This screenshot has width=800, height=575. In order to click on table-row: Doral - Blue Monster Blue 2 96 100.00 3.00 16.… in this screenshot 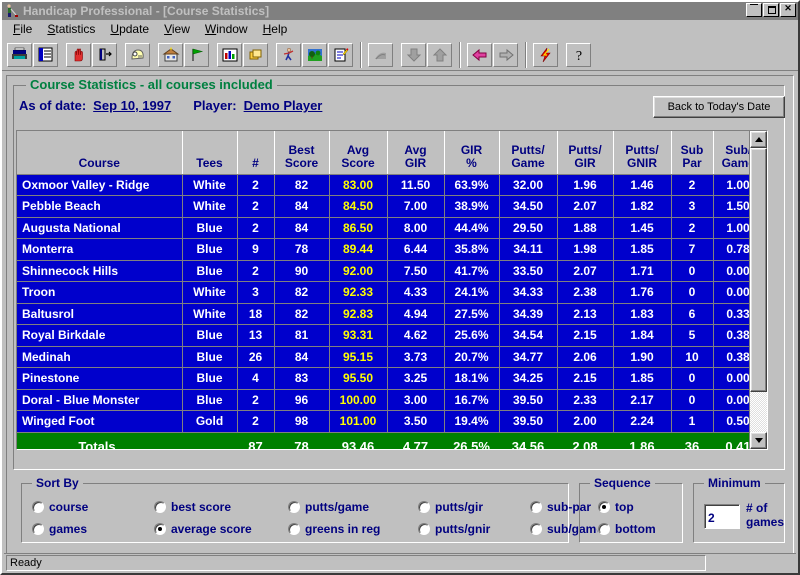, I will do `click(383, 400)`.